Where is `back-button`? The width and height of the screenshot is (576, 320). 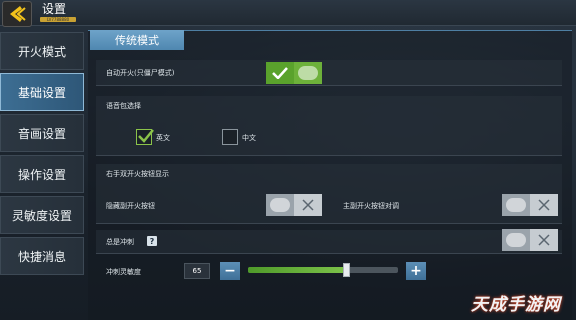
back-button is located at coordinates (17, 14).